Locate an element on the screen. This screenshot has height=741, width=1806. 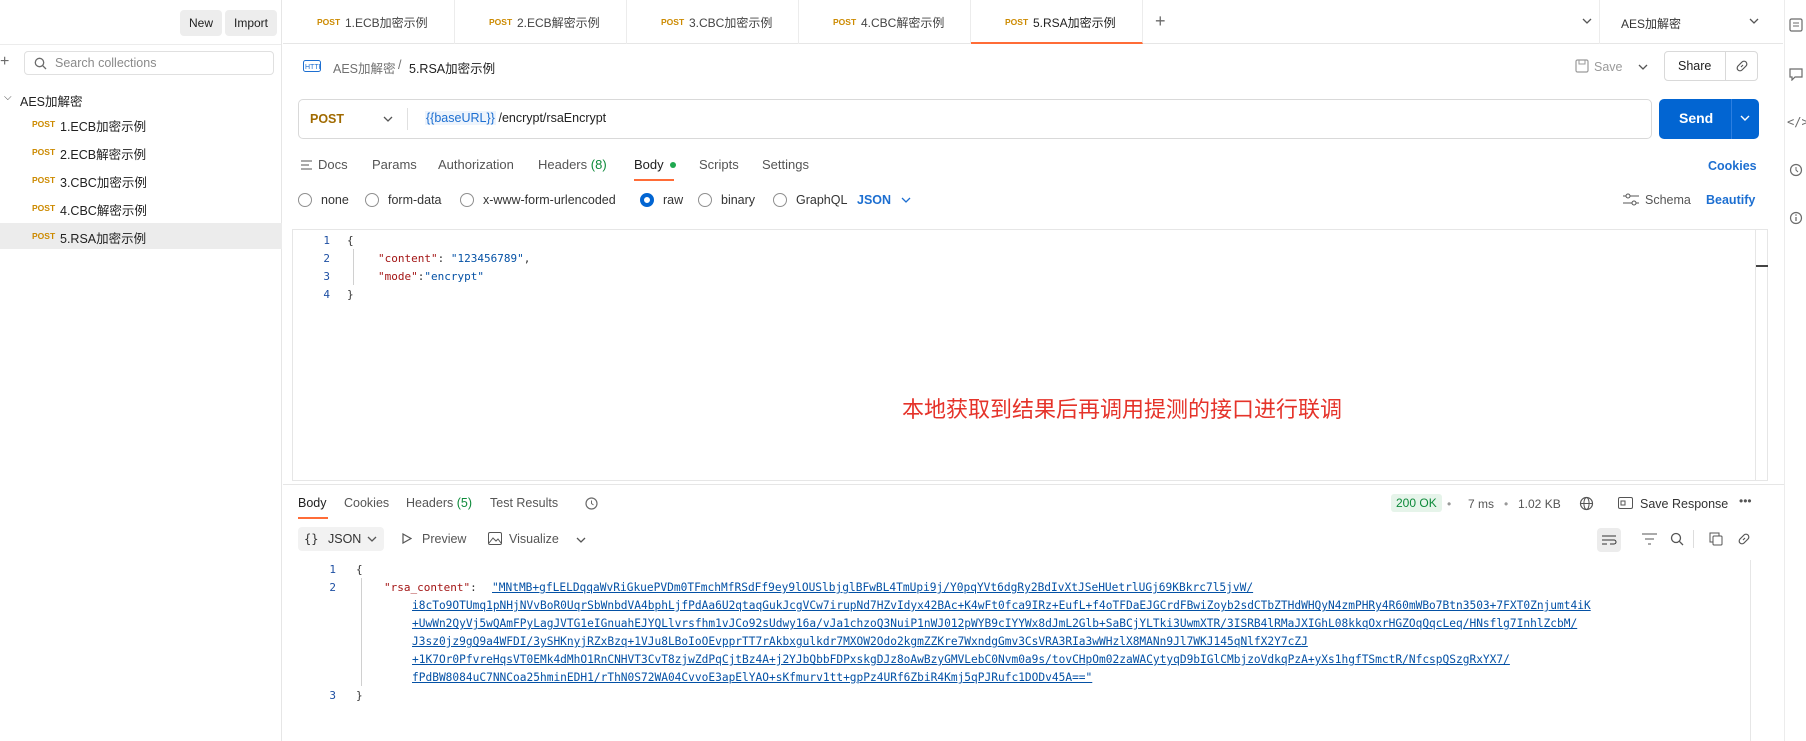
json-key: "content" is located at coordinates (408, 258).